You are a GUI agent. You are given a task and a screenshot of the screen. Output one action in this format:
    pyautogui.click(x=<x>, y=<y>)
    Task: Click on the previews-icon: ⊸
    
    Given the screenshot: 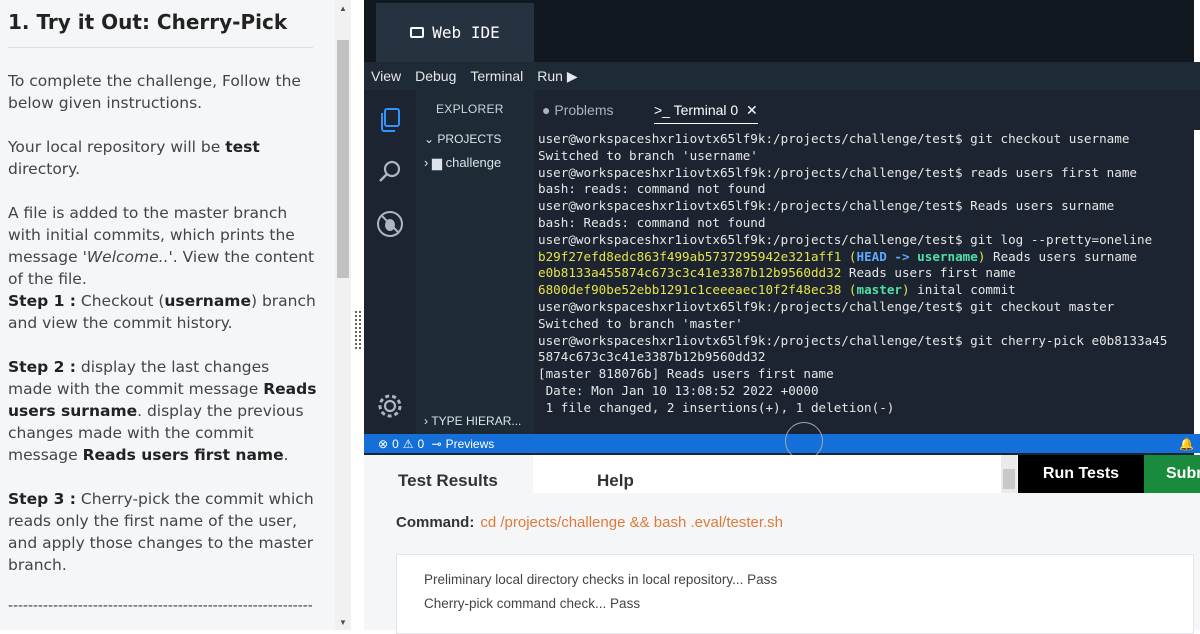 What is the action you would take?
    pyautogui.click(x=435, y=444)
    